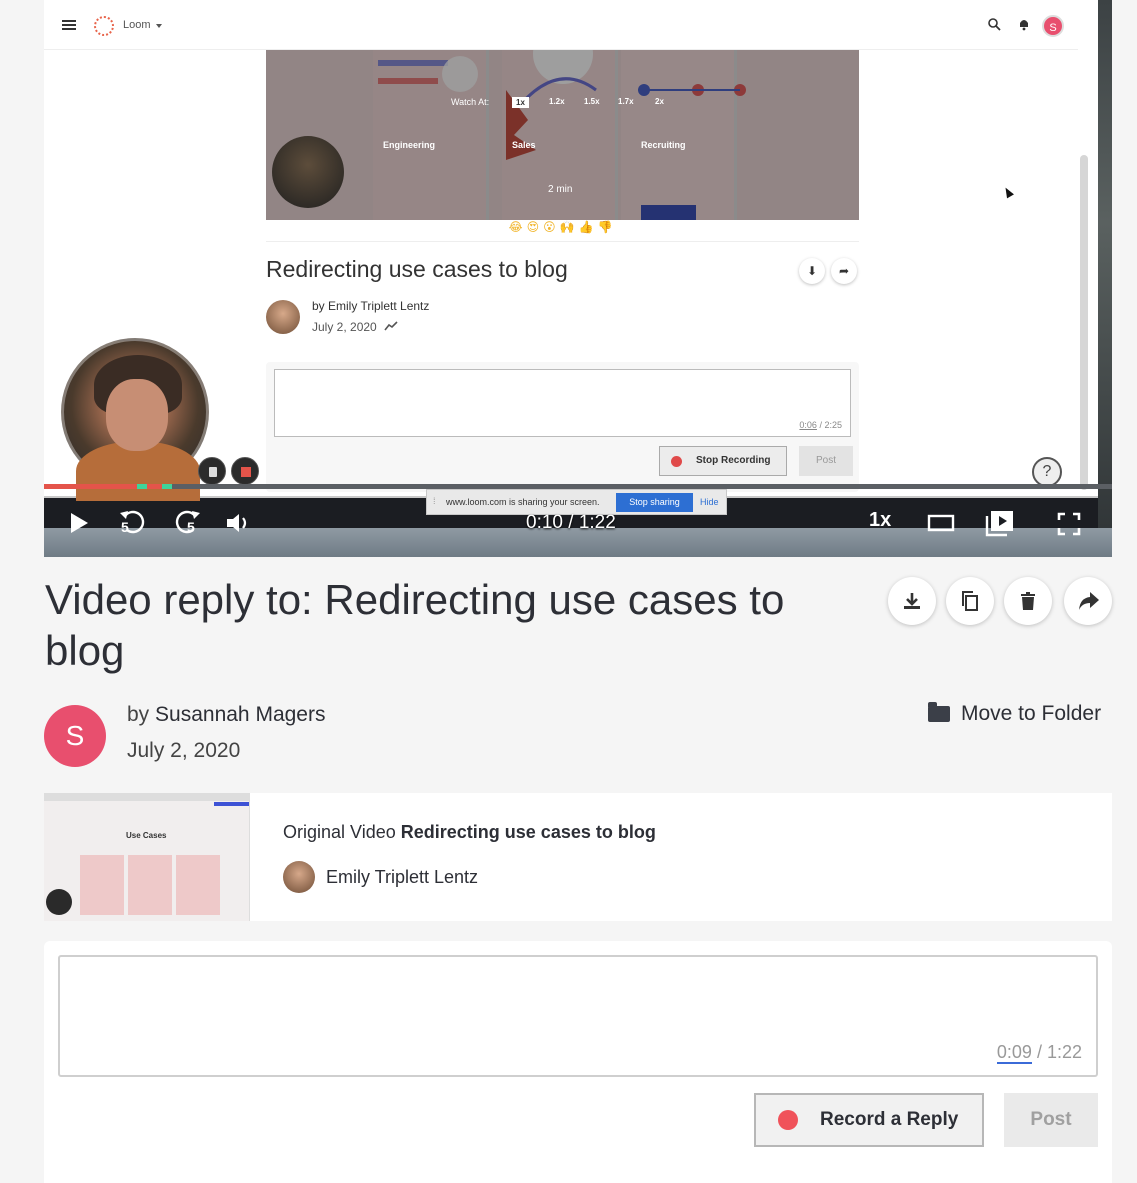  I want to click on copy-button, so click(970, 601).